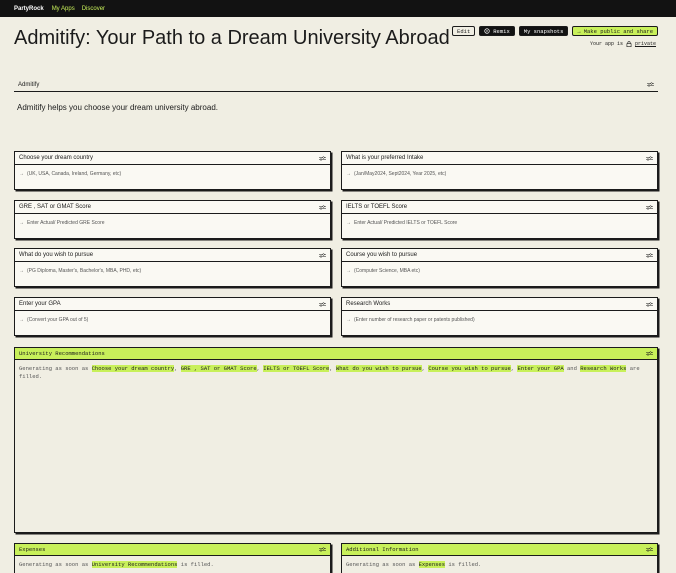  Describe the element at coordinates (172, 320) in the screenshot. I see `input-field: → (Convert your GPA out of 5)` at that location.